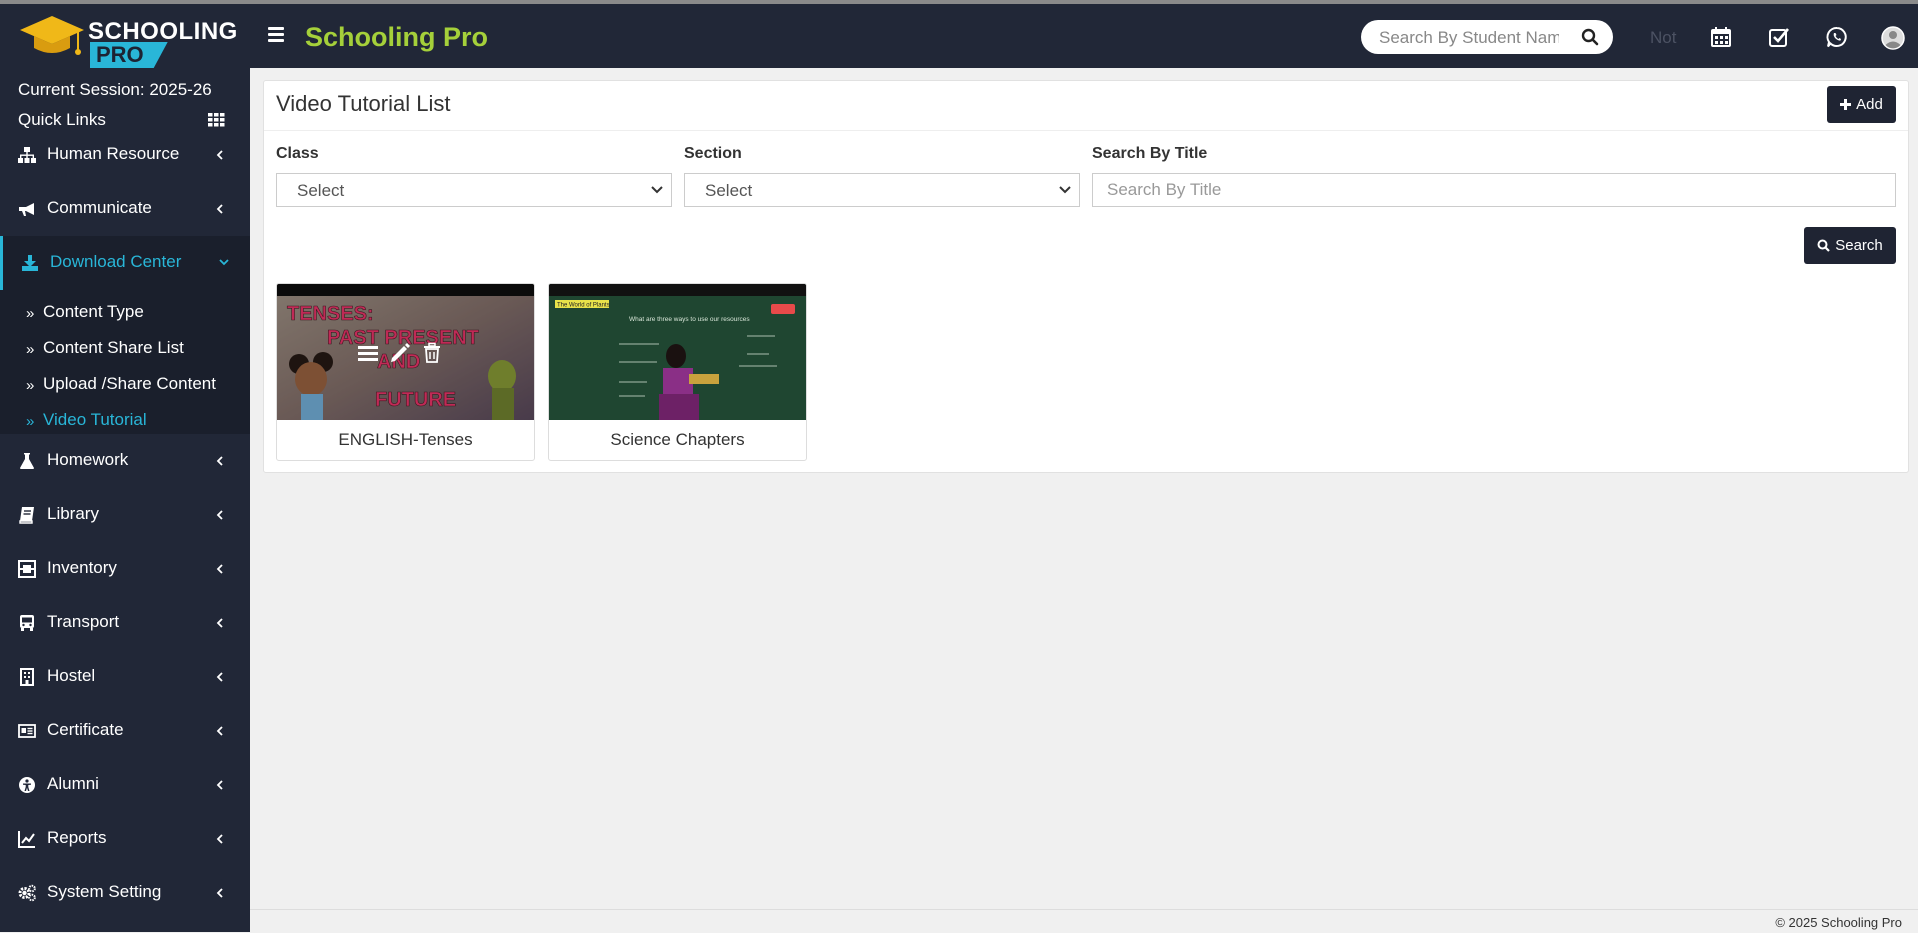 This screenshot has height=933, width=1918. What do you see at coordinates (83, 621) in the screenshot?
I see `sidebar-item-label: Transport` at bounding box center [83, 621].